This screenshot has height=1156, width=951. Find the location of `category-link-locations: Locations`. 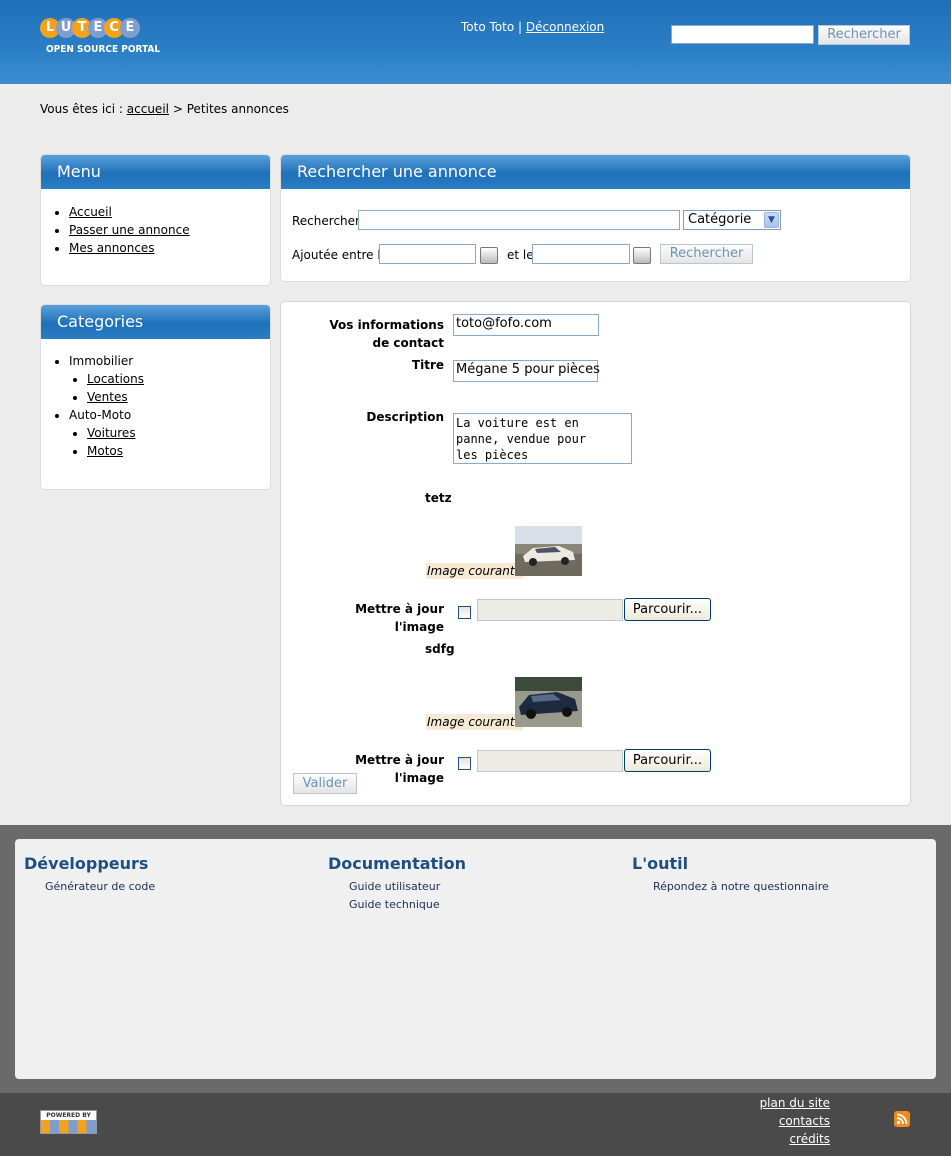

category-link-locations: Locations is located at coordinates (115, 379).